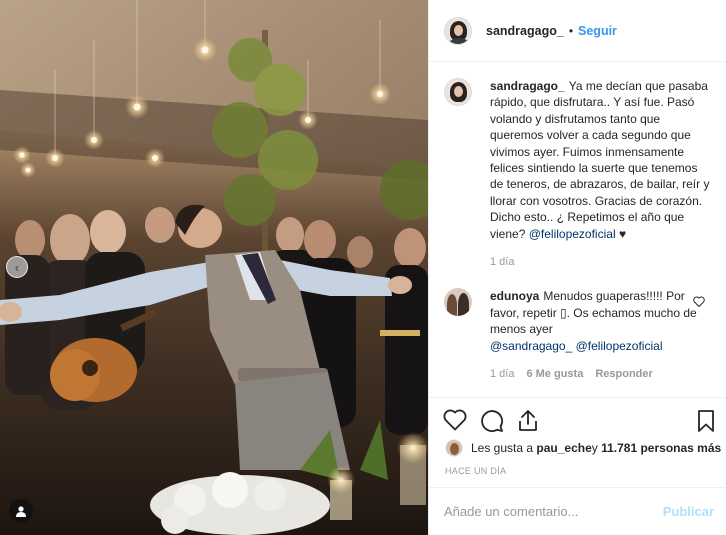 The width and height of the screenshot is (726, 535). I want to click on publish-button: Publicar, so click(688, 511).